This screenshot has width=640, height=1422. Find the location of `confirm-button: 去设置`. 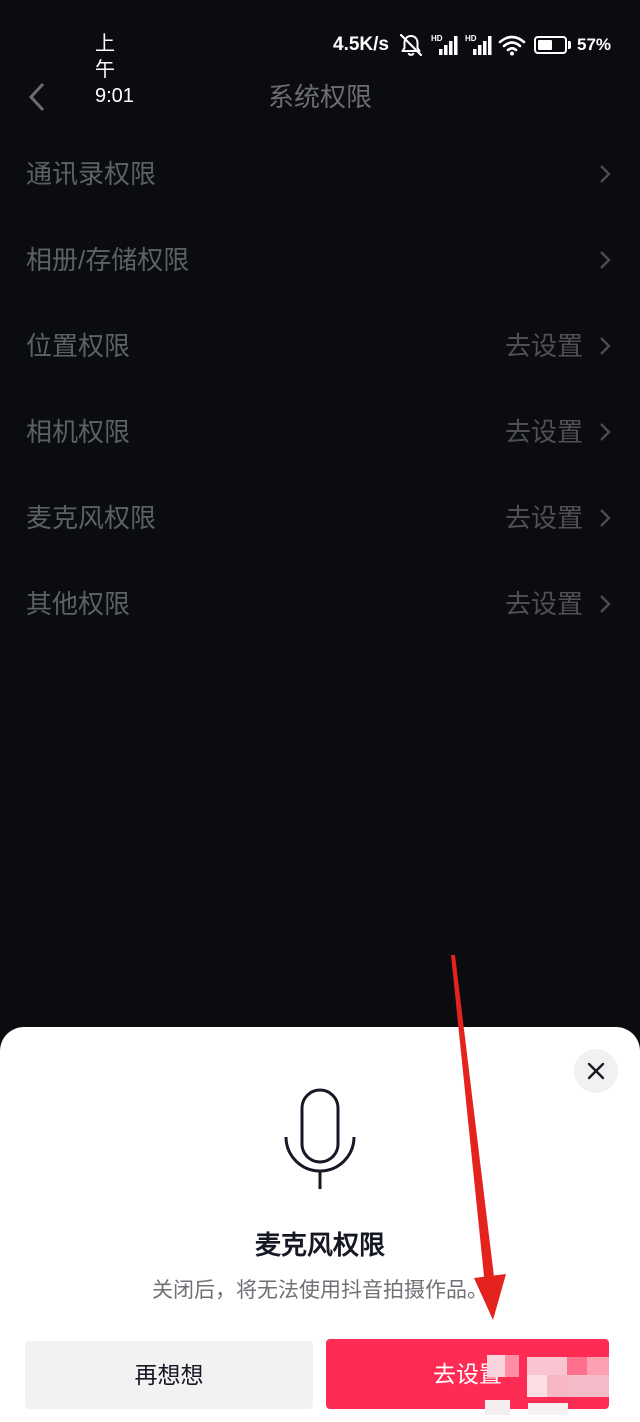

confirm-button: 去设置 is located at coordinates (467, 1374).